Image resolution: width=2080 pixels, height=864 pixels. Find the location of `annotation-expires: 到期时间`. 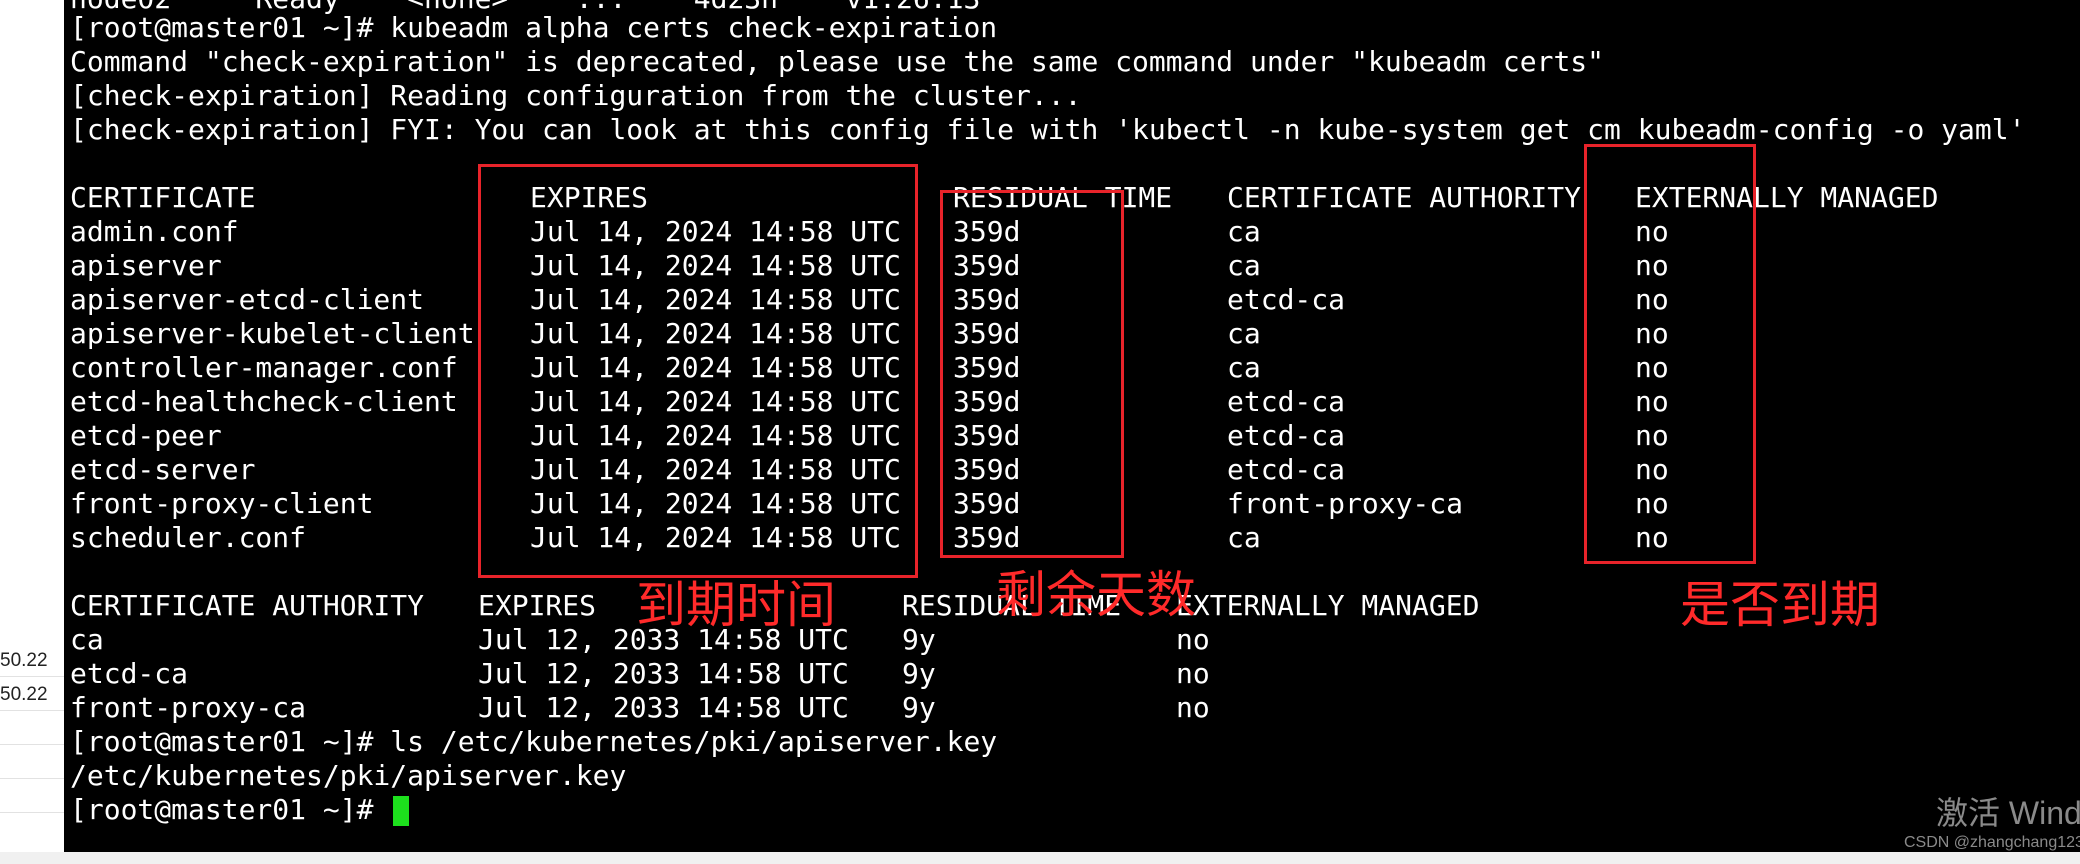

annotation-expires: 到期时间 is located at coordinates (736, 605).